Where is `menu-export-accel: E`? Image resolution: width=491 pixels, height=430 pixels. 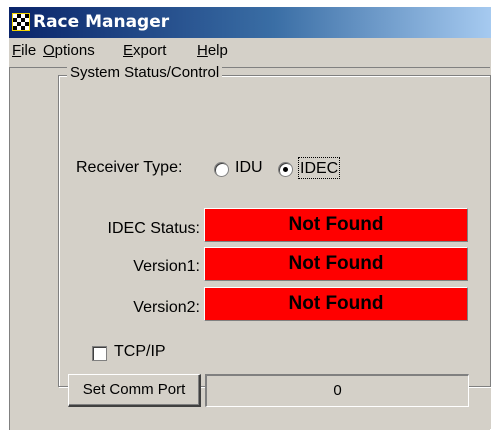
menu-export-accel: E is located at coordinates (128, 50).